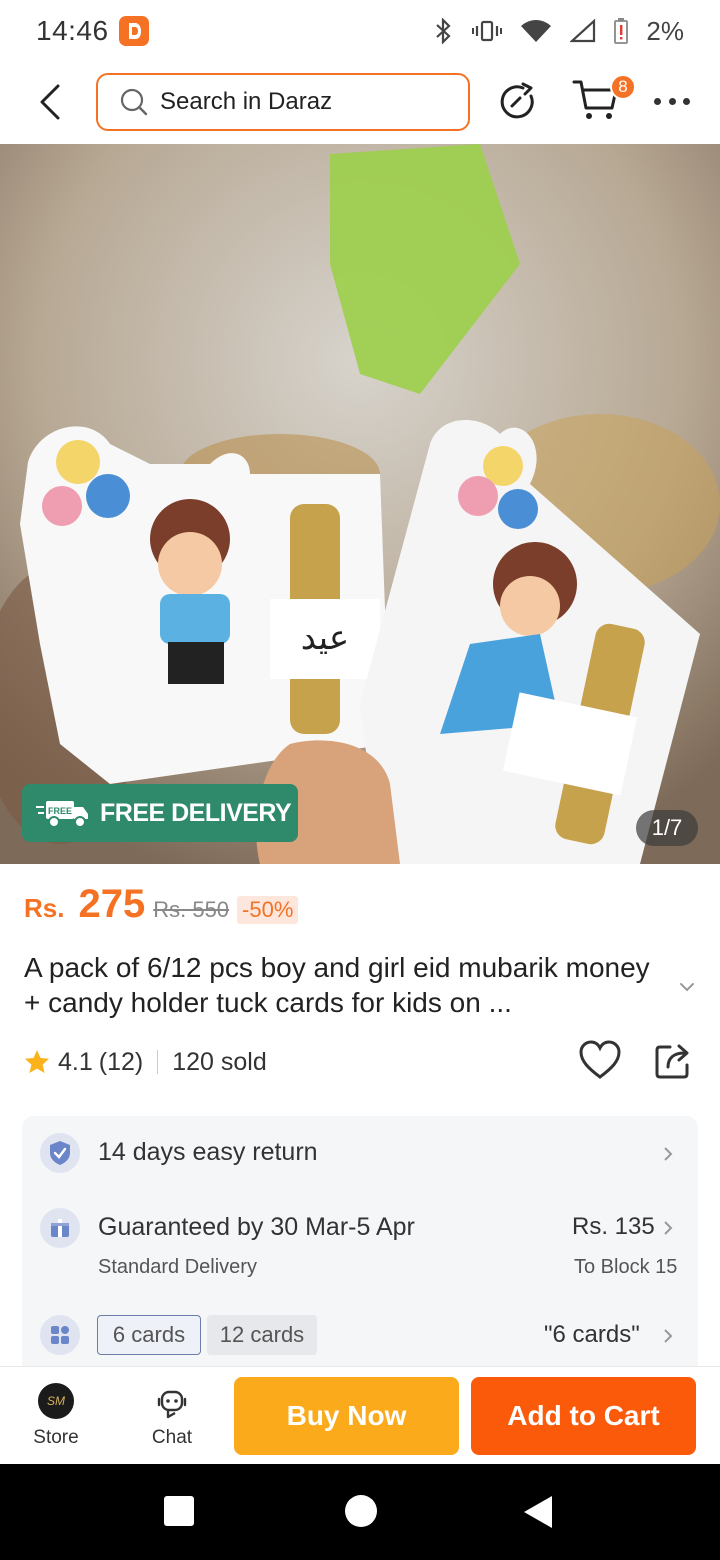 The image size is (720, 1560). I want to click on search-input: Search in Daraz, so click(283, 102).